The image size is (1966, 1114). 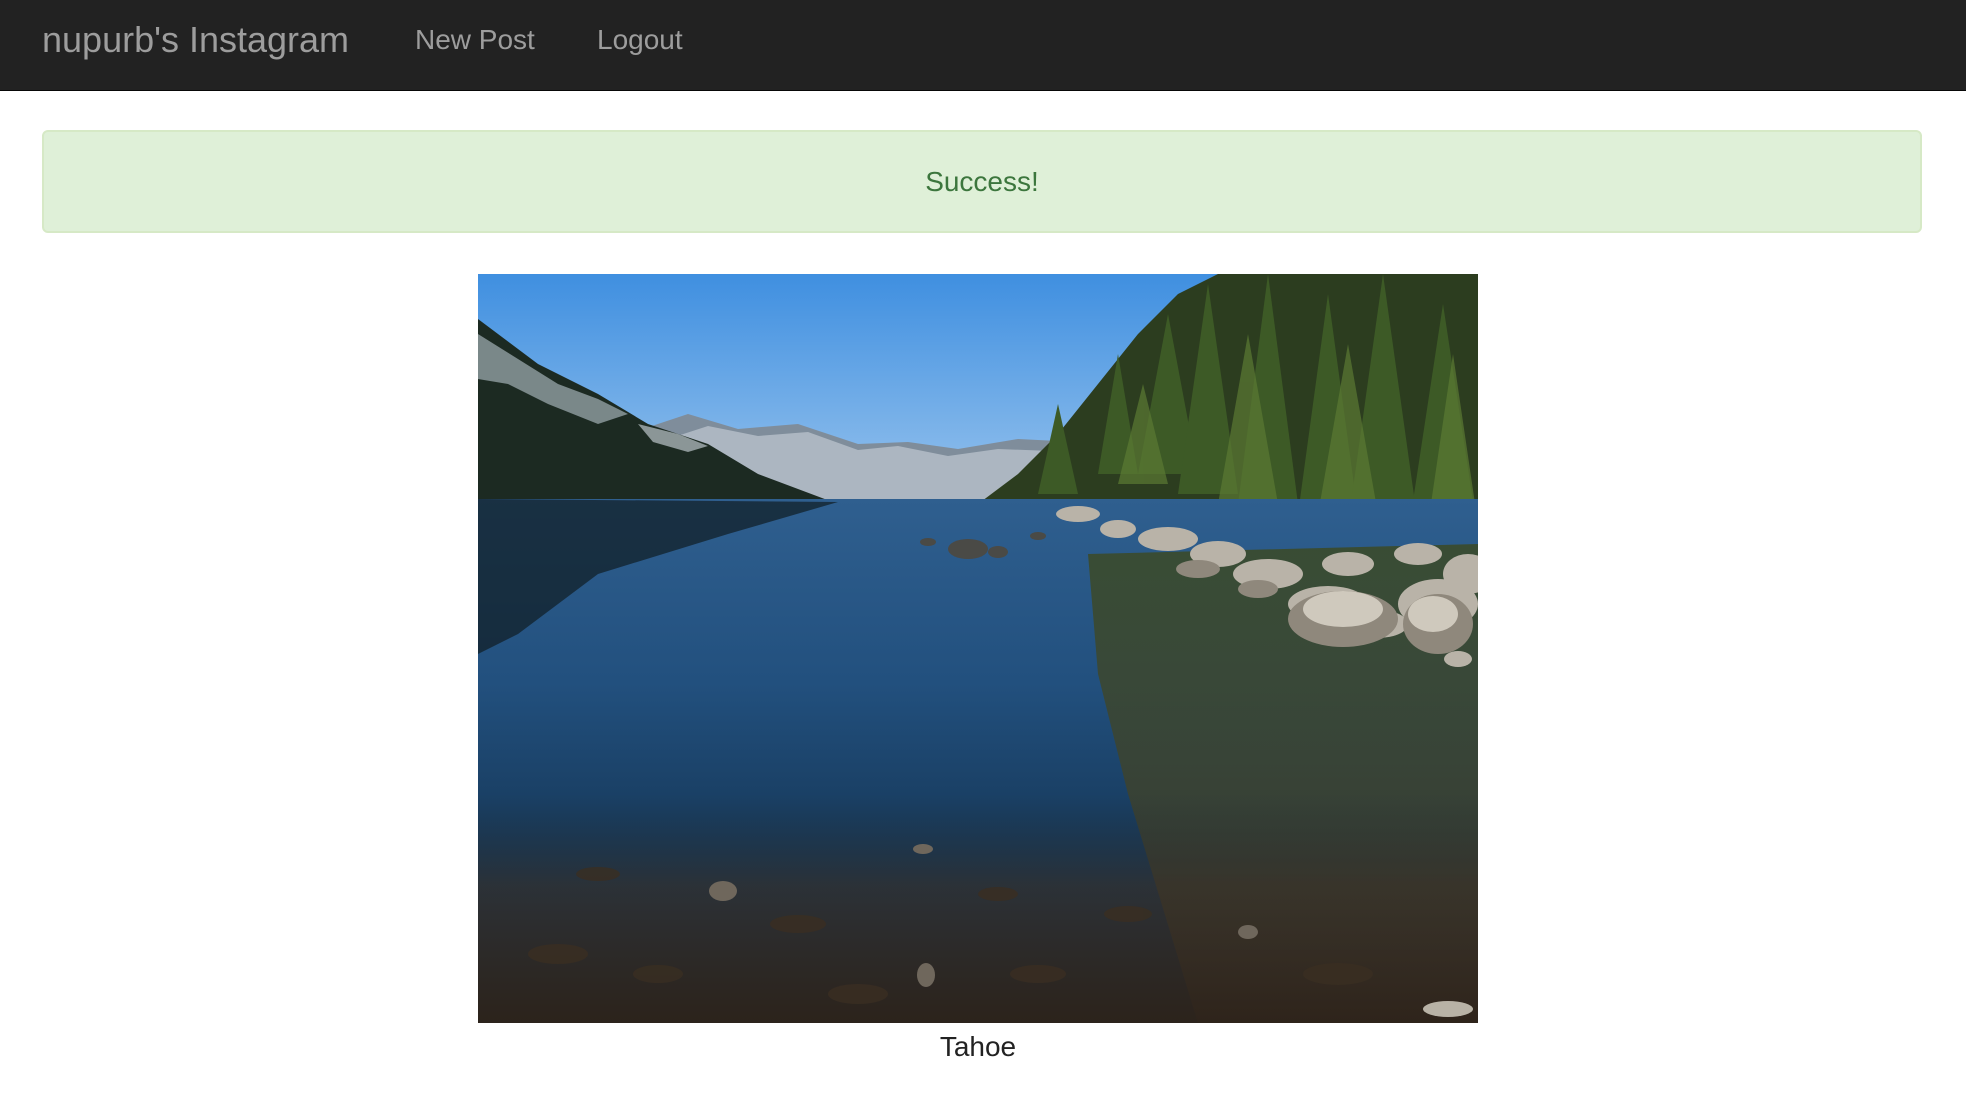 What do you see at coordinates (978, 1046) in the screenshot?
I see `post-caption: Tahoe` at bounding box center [978, 1046].